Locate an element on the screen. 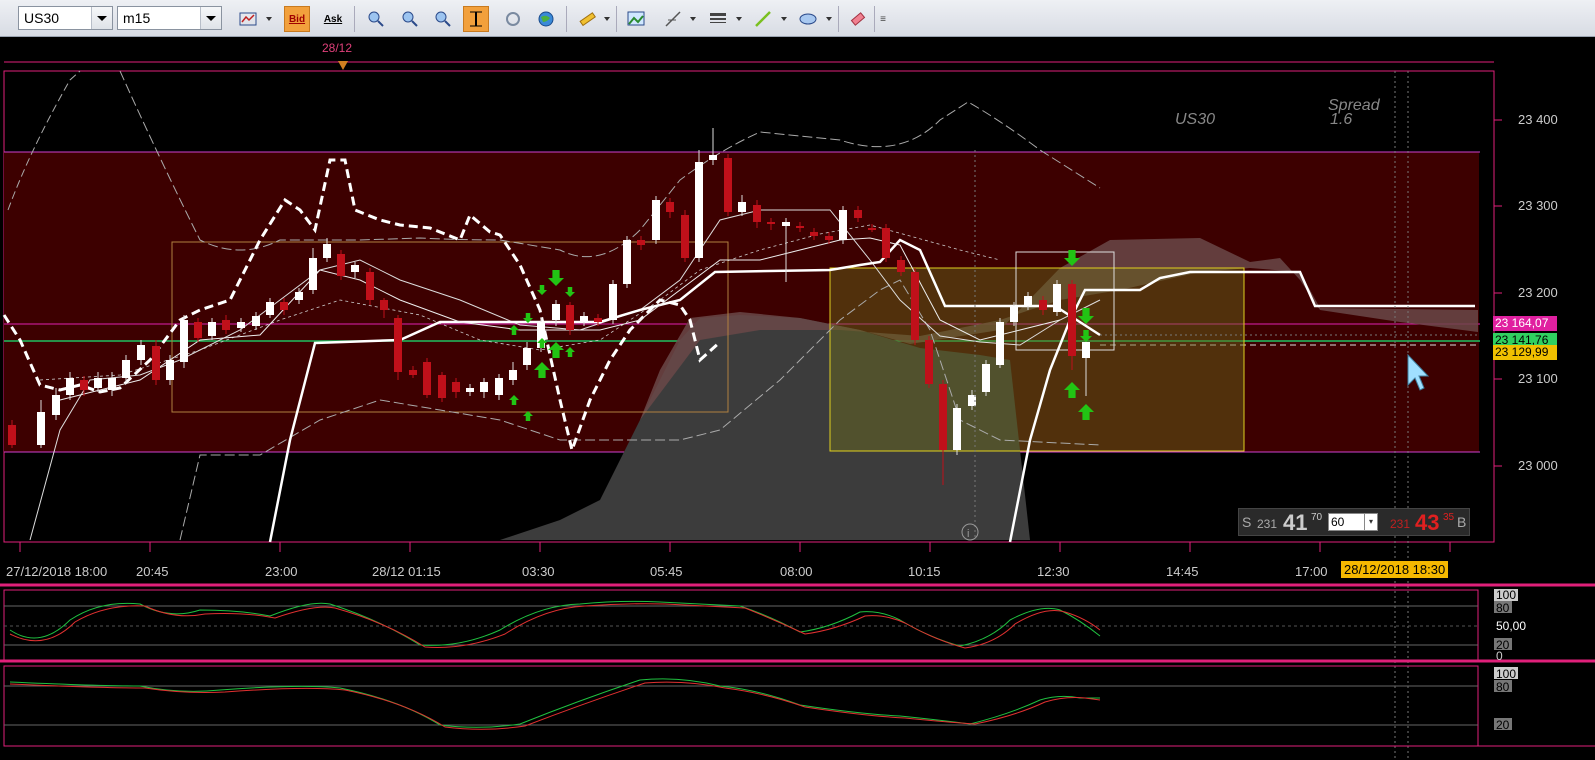 The image size is (1595, 760). bid-button: Bid is located at coordinates (297, 19).